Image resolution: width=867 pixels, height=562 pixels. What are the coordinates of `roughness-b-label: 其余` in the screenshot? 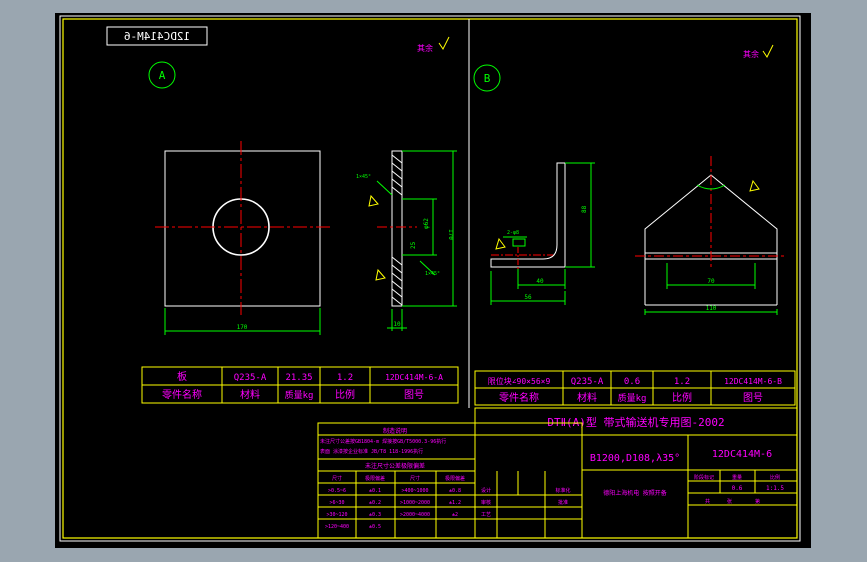 It's located at (751, 54).